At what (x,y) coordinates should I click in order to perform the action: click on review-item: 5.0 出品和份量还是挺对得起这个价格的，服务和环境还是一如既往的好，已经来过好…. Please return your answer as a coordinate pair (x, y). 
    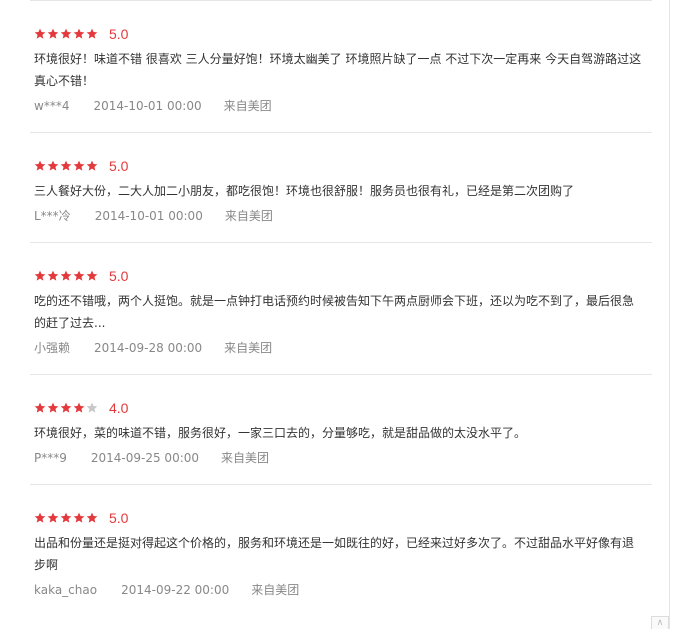
    Looking at the image, I should click on (344, 554).